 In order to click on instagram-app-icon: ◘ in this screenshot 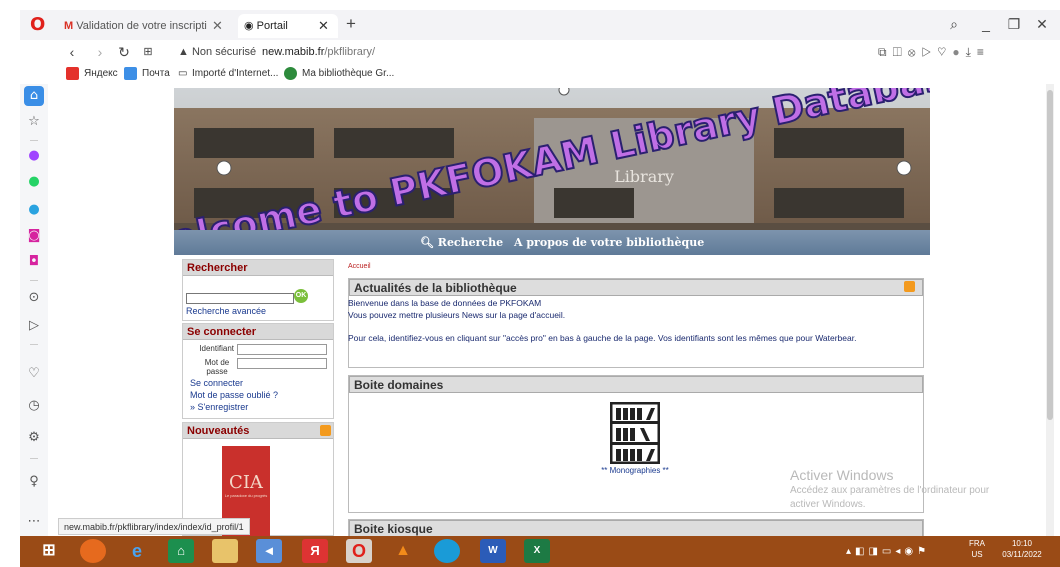, I will do `click(34, 262)`.